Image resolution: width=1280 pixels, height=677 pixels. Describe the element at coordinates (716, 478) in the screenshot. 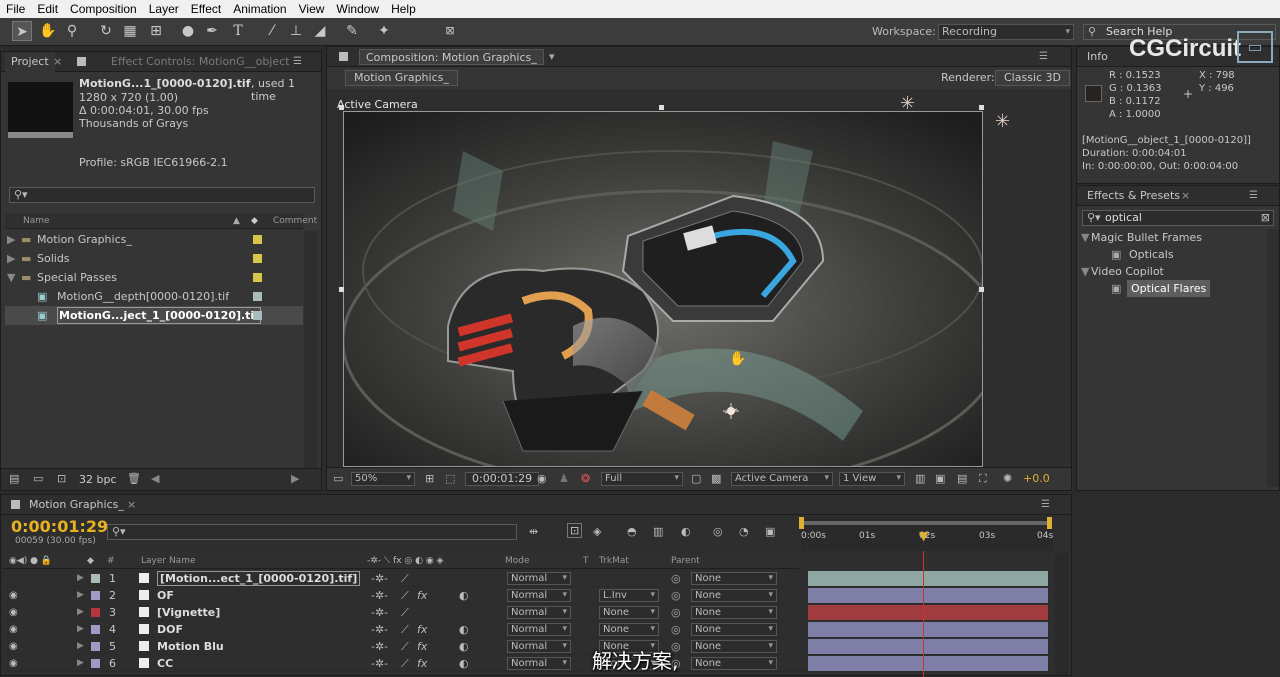

I see `transparency-grid-icon: ▩` at that location.